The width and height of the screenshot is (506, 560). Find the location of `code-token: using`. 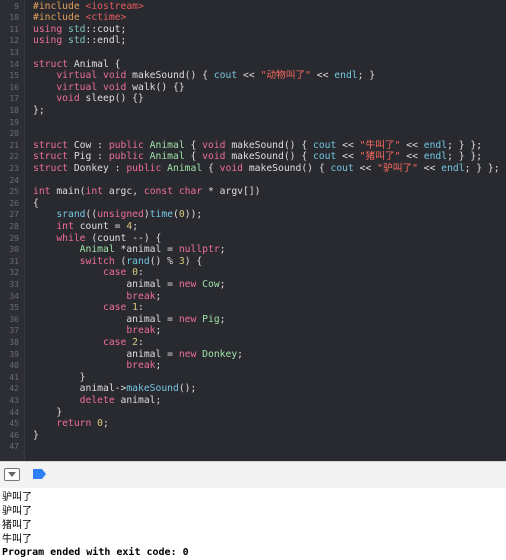

code-token: using is located at coordinates (50, 41).